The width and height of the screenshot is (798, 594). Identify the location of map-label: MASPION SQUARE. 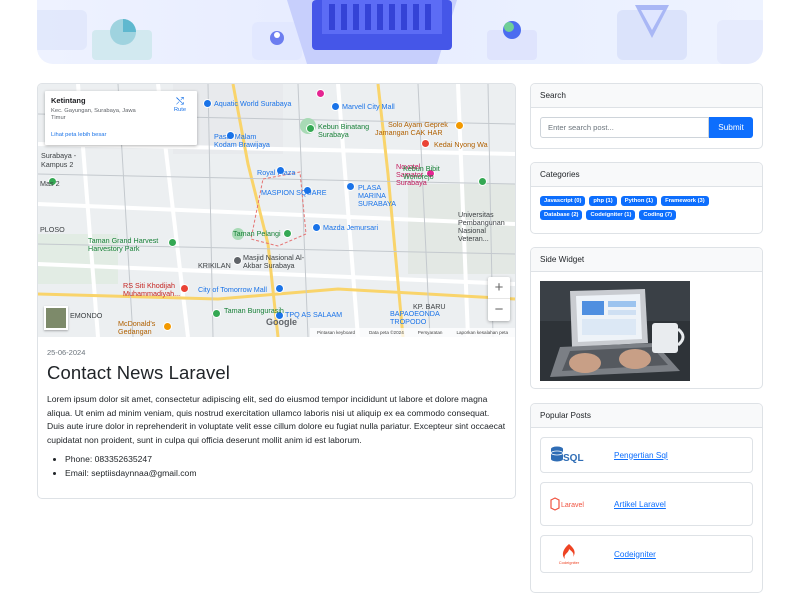
(294, 192).